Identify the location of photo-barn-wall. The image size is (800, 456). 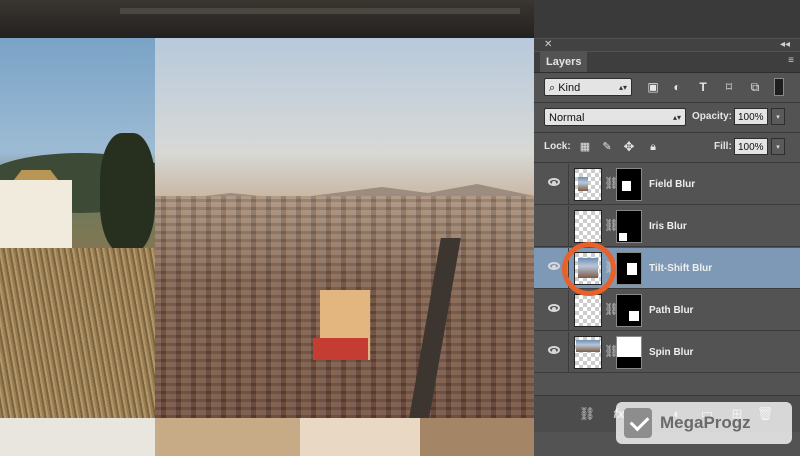
(36, 215).